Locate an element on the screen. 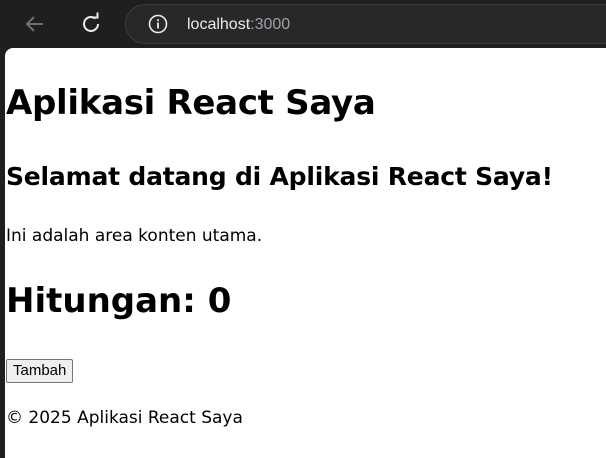 The width and height of the screenshot is (606, 458). reload-button is located at coordinates (91, 24).